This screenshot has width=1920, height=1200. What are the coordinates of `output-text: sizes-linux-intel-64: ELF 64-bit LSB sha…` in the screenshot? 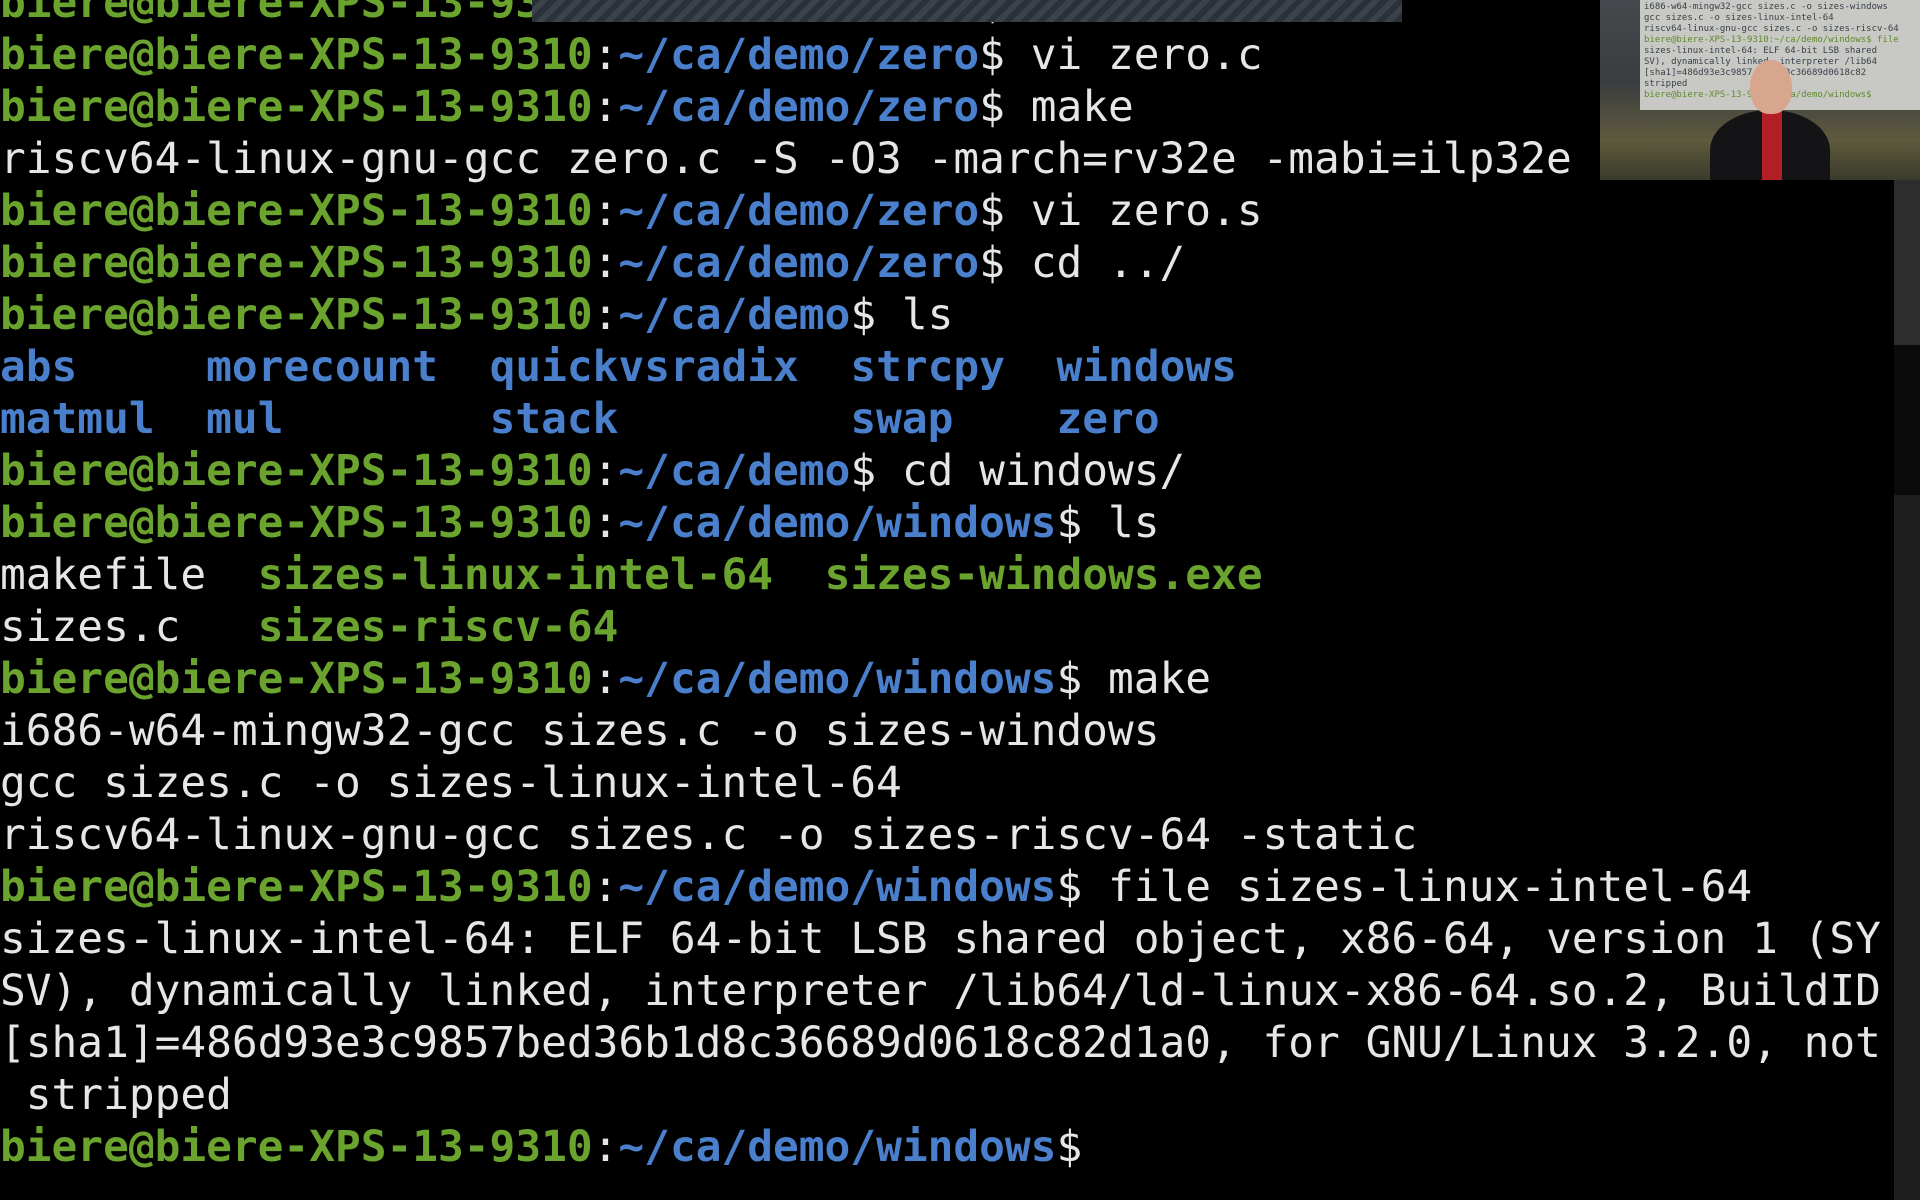 It's located at (940, 939).